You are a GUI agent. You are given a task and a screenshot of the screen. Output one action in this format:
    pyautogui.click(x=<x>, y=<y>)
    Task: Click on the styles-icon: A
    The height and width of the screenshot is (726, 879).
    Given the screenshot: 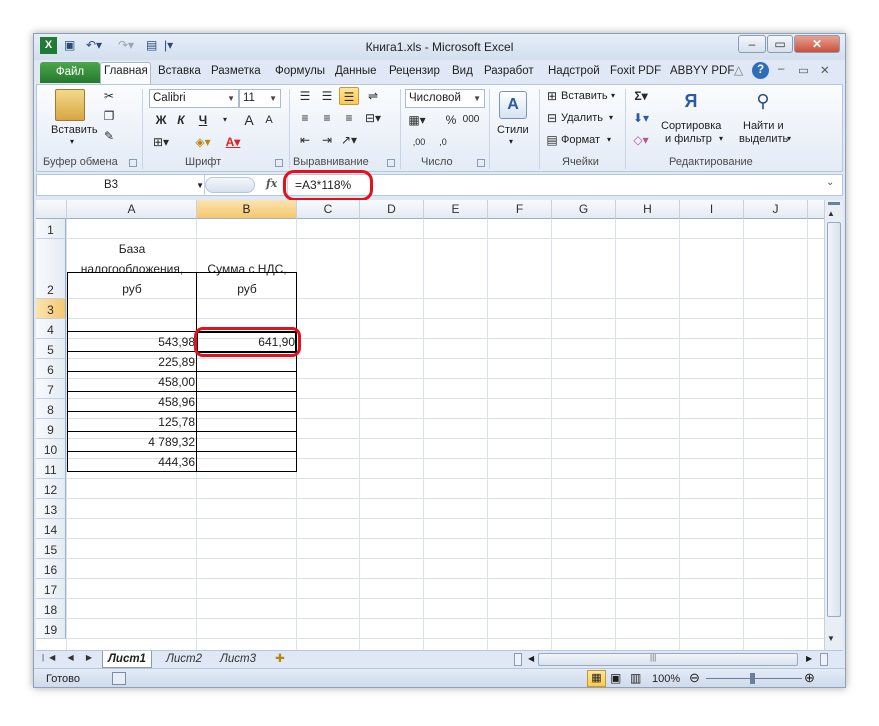 What is the action you would take?
    pyautogui.click(x=513, y=105)
    